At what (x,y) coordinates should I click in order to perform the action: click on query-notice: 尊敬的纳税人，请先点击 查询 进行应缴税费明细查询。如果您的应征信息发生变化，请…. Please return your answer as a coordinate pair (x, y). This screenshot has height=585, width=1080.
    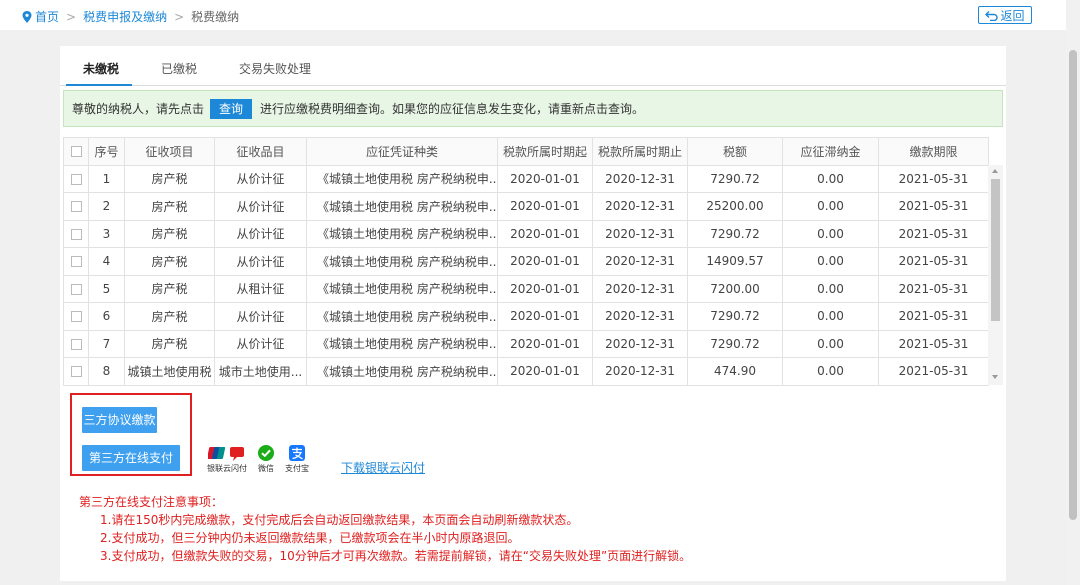
    Looking at the image, I should click on (533, 108).